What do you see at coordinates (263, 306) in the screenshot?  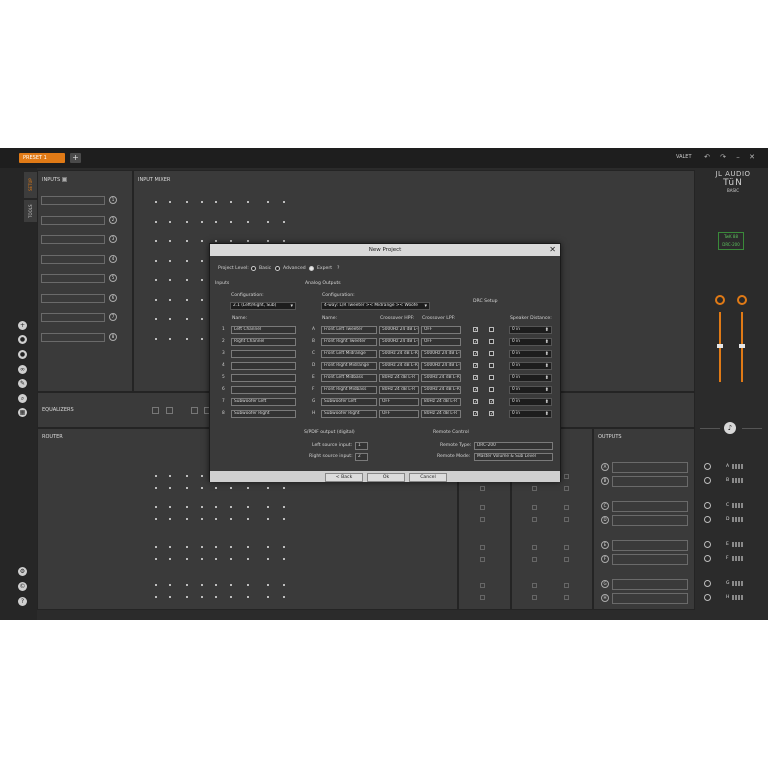 I see `inputs-config-select: 2.1 (Left/Right, Sub)` at bounding box center [263, 306].